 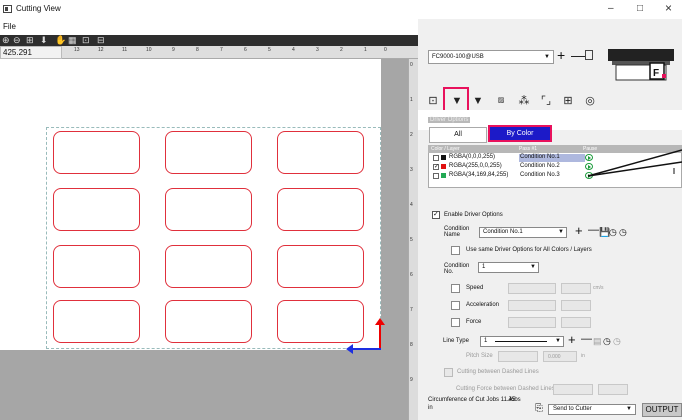 What do you see at coordinates (436, 167) in the screenshot?
I see `layer-checkbox: ✓` at bounding box center [436, 167].